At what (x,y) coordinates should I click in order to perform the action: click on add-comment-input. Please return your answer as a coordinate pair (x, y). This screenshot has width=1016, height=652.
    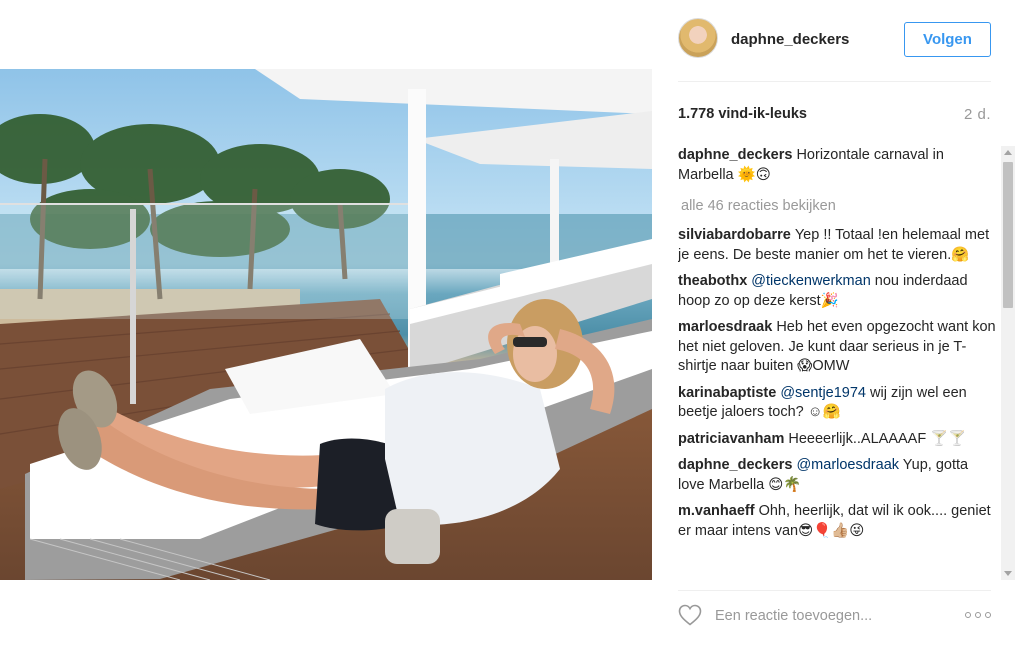
    Looking at the image, I should click on (835, 616).